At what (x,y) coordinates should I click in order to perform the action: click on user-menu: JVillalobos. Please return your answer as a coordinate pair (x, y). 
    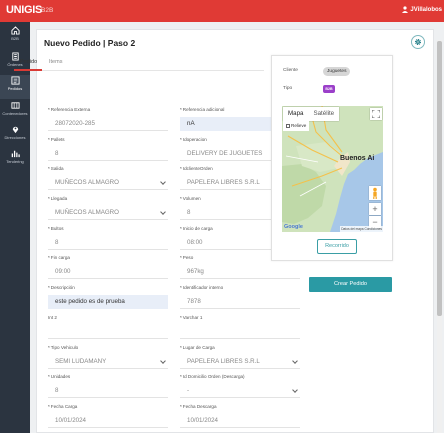
    Looking at the image, I should click on (422, 9).